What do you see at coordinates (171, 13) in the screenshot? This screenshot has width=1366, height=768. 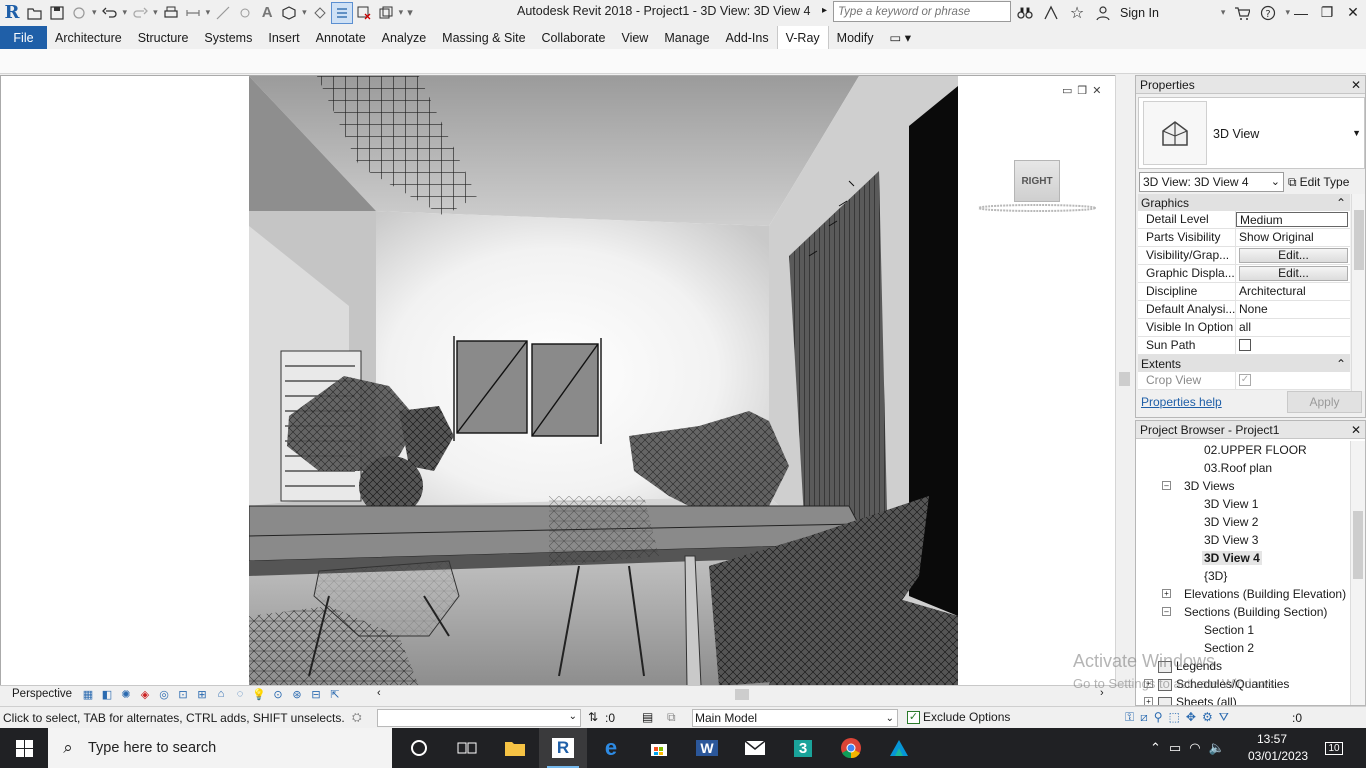 I see `print-icon` at bounding box center [171, 13].